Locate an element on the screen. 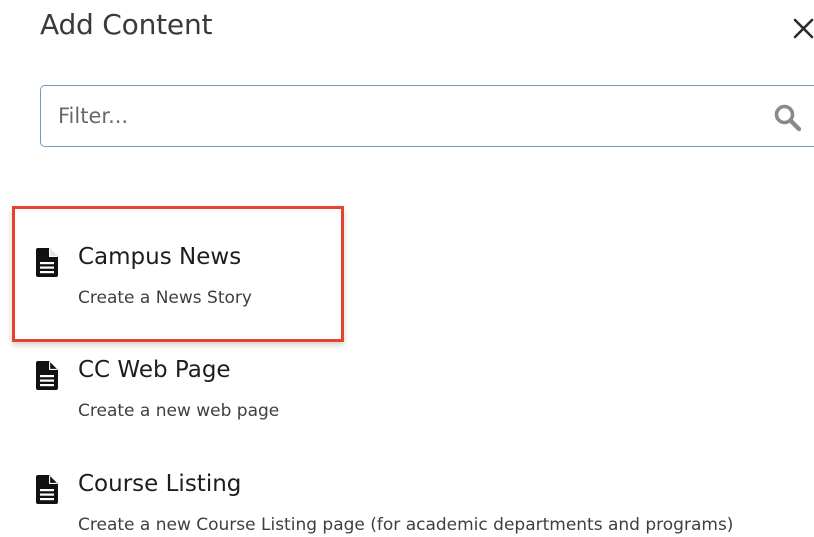 The width and height of the screenshot is (814, 537). filter-input is located at coordinates (383, 116).